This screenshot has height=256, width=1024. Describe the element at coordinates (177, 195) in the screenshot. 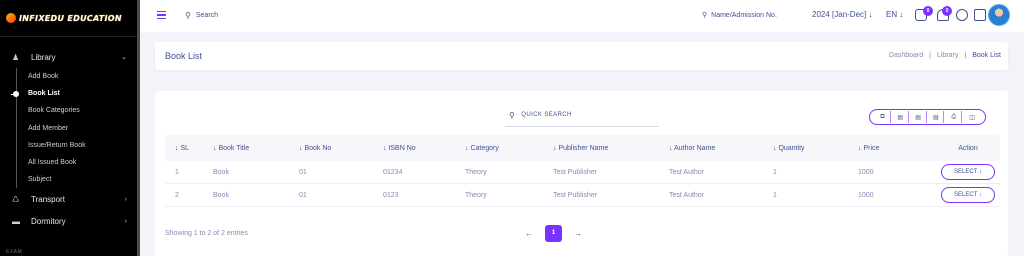

I see `cell-sl: 2` at that location.